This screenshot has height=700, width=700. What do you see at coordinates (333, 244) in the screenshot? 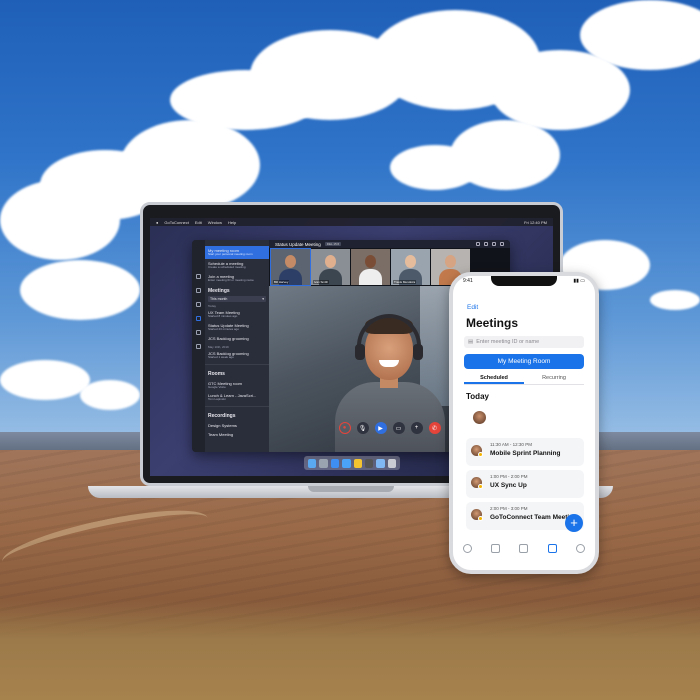
I see `meeting-badge: DEL 15:6` at bounding box center [333, 244].